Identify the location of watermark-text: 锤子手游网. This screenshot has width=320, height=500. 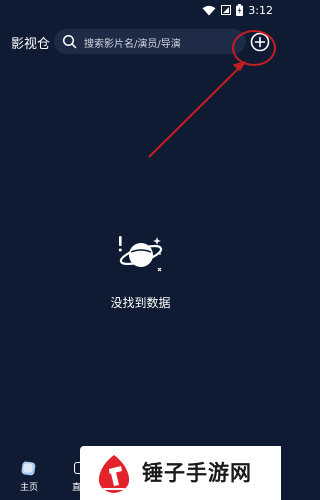
(197, 473).